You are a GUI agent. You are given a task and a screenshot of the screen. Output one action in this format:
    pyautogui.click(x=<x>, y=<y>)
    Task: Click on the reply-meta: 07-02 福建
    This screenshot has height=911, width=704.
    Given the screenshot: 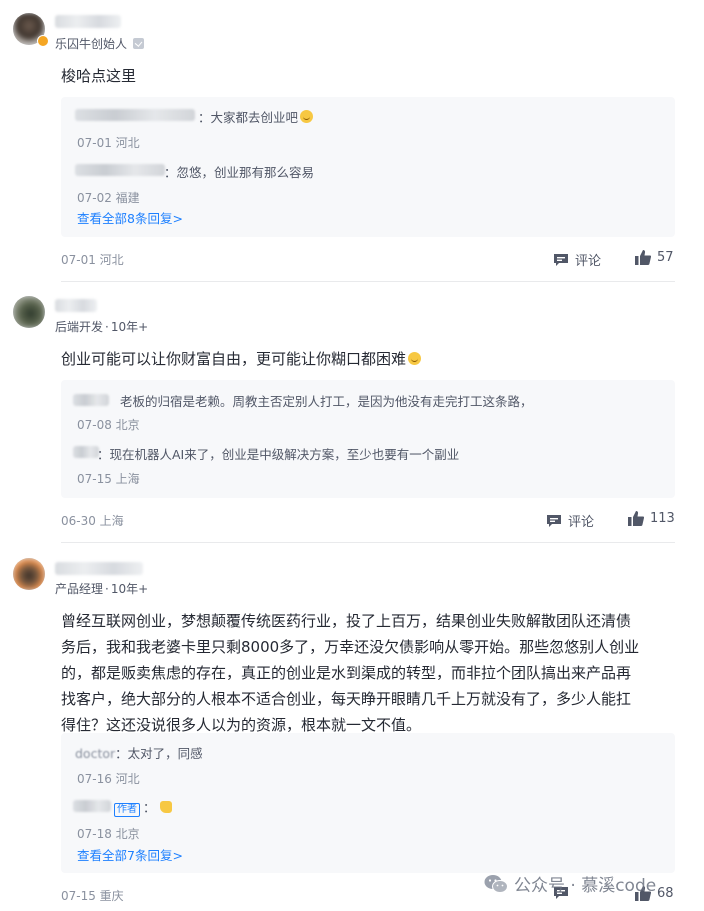 What is the action you would take?
    pyautogui.click(x=108, y=198)
    